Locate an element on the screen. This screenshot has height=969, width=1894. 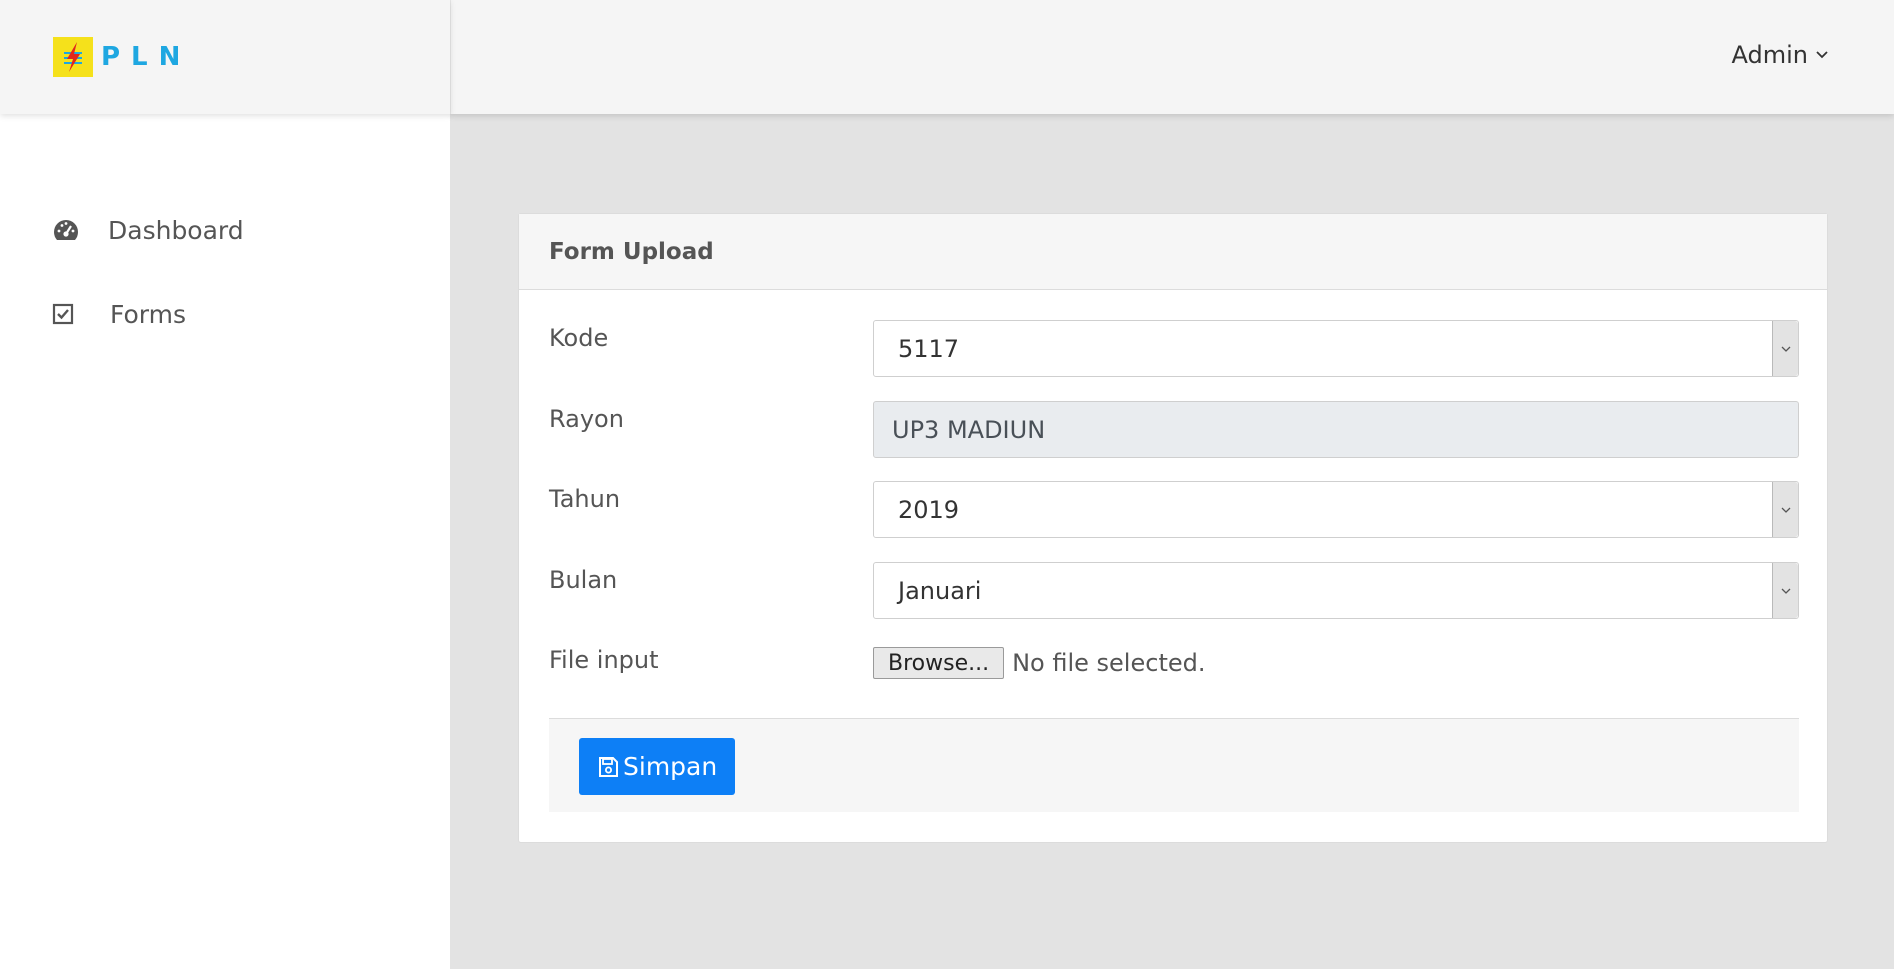
brand-name: PLN is located at coordinates (146, 57).